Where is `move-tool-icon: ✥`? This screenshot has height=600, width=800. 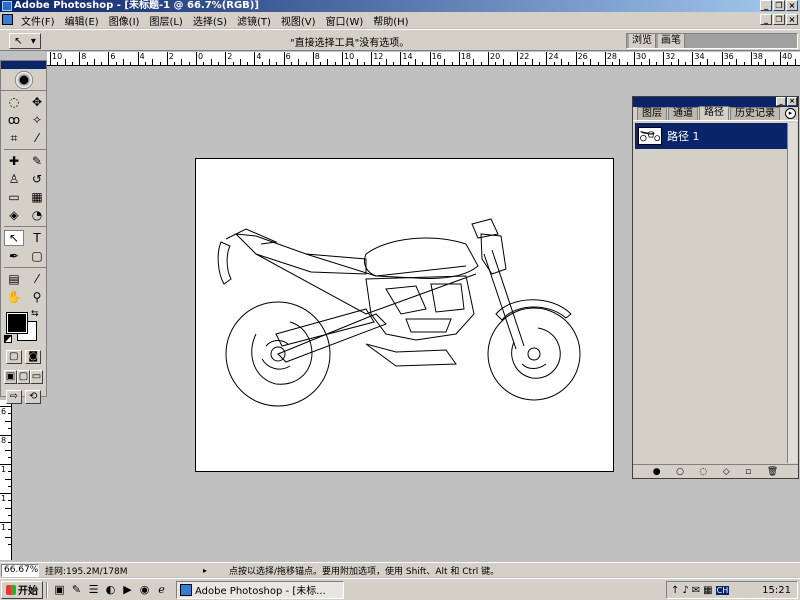 move-tool-icon: ✥ is located at coordinates (37, 102).